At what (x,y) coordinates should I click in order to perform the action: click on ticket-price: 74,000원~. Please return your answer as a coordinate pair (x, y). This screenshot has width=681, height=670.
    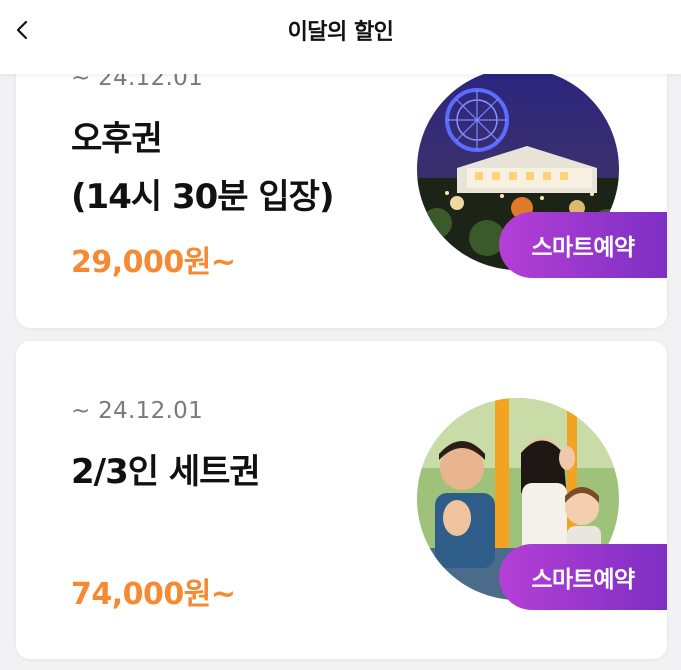
    Looking at the image, I should click on (153, 594).